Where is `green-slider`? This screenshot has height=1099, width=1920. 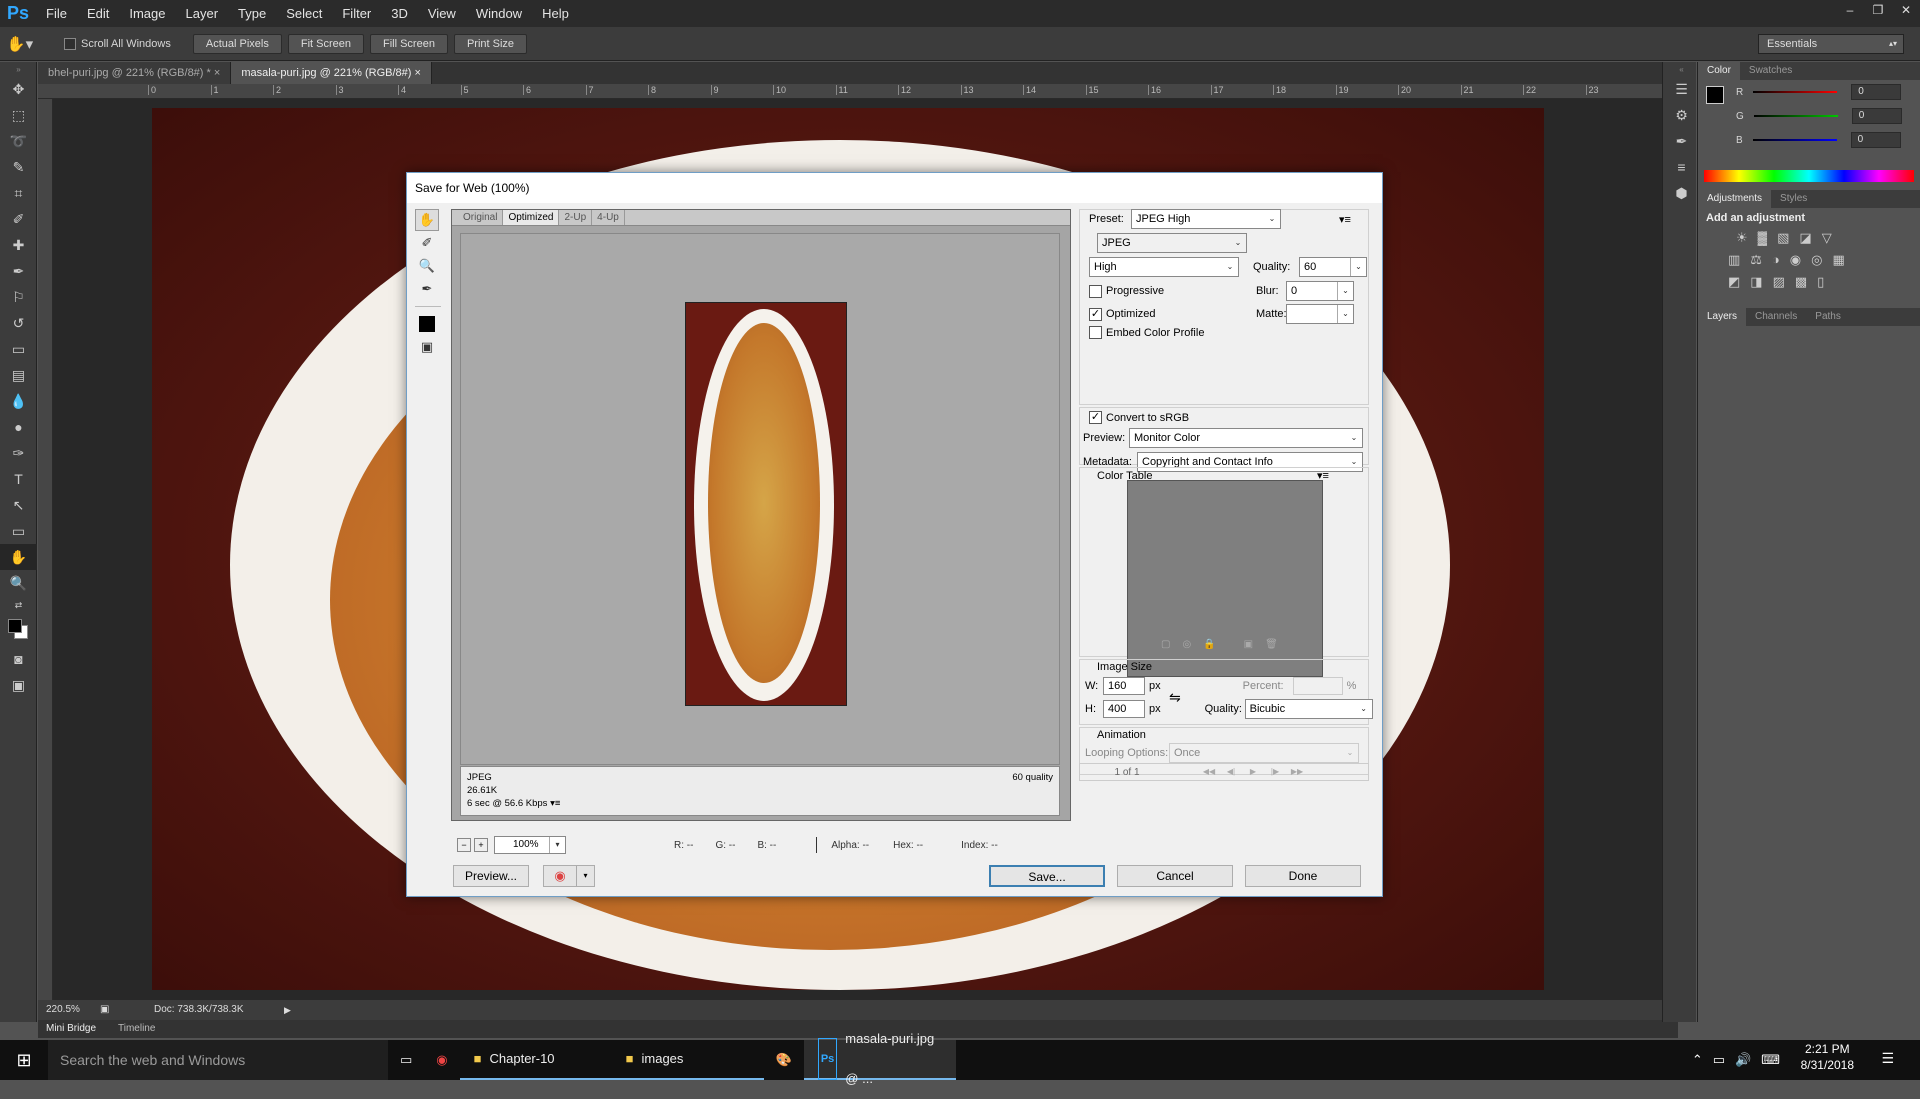
green-slider is located at coordinates (1795, 116).